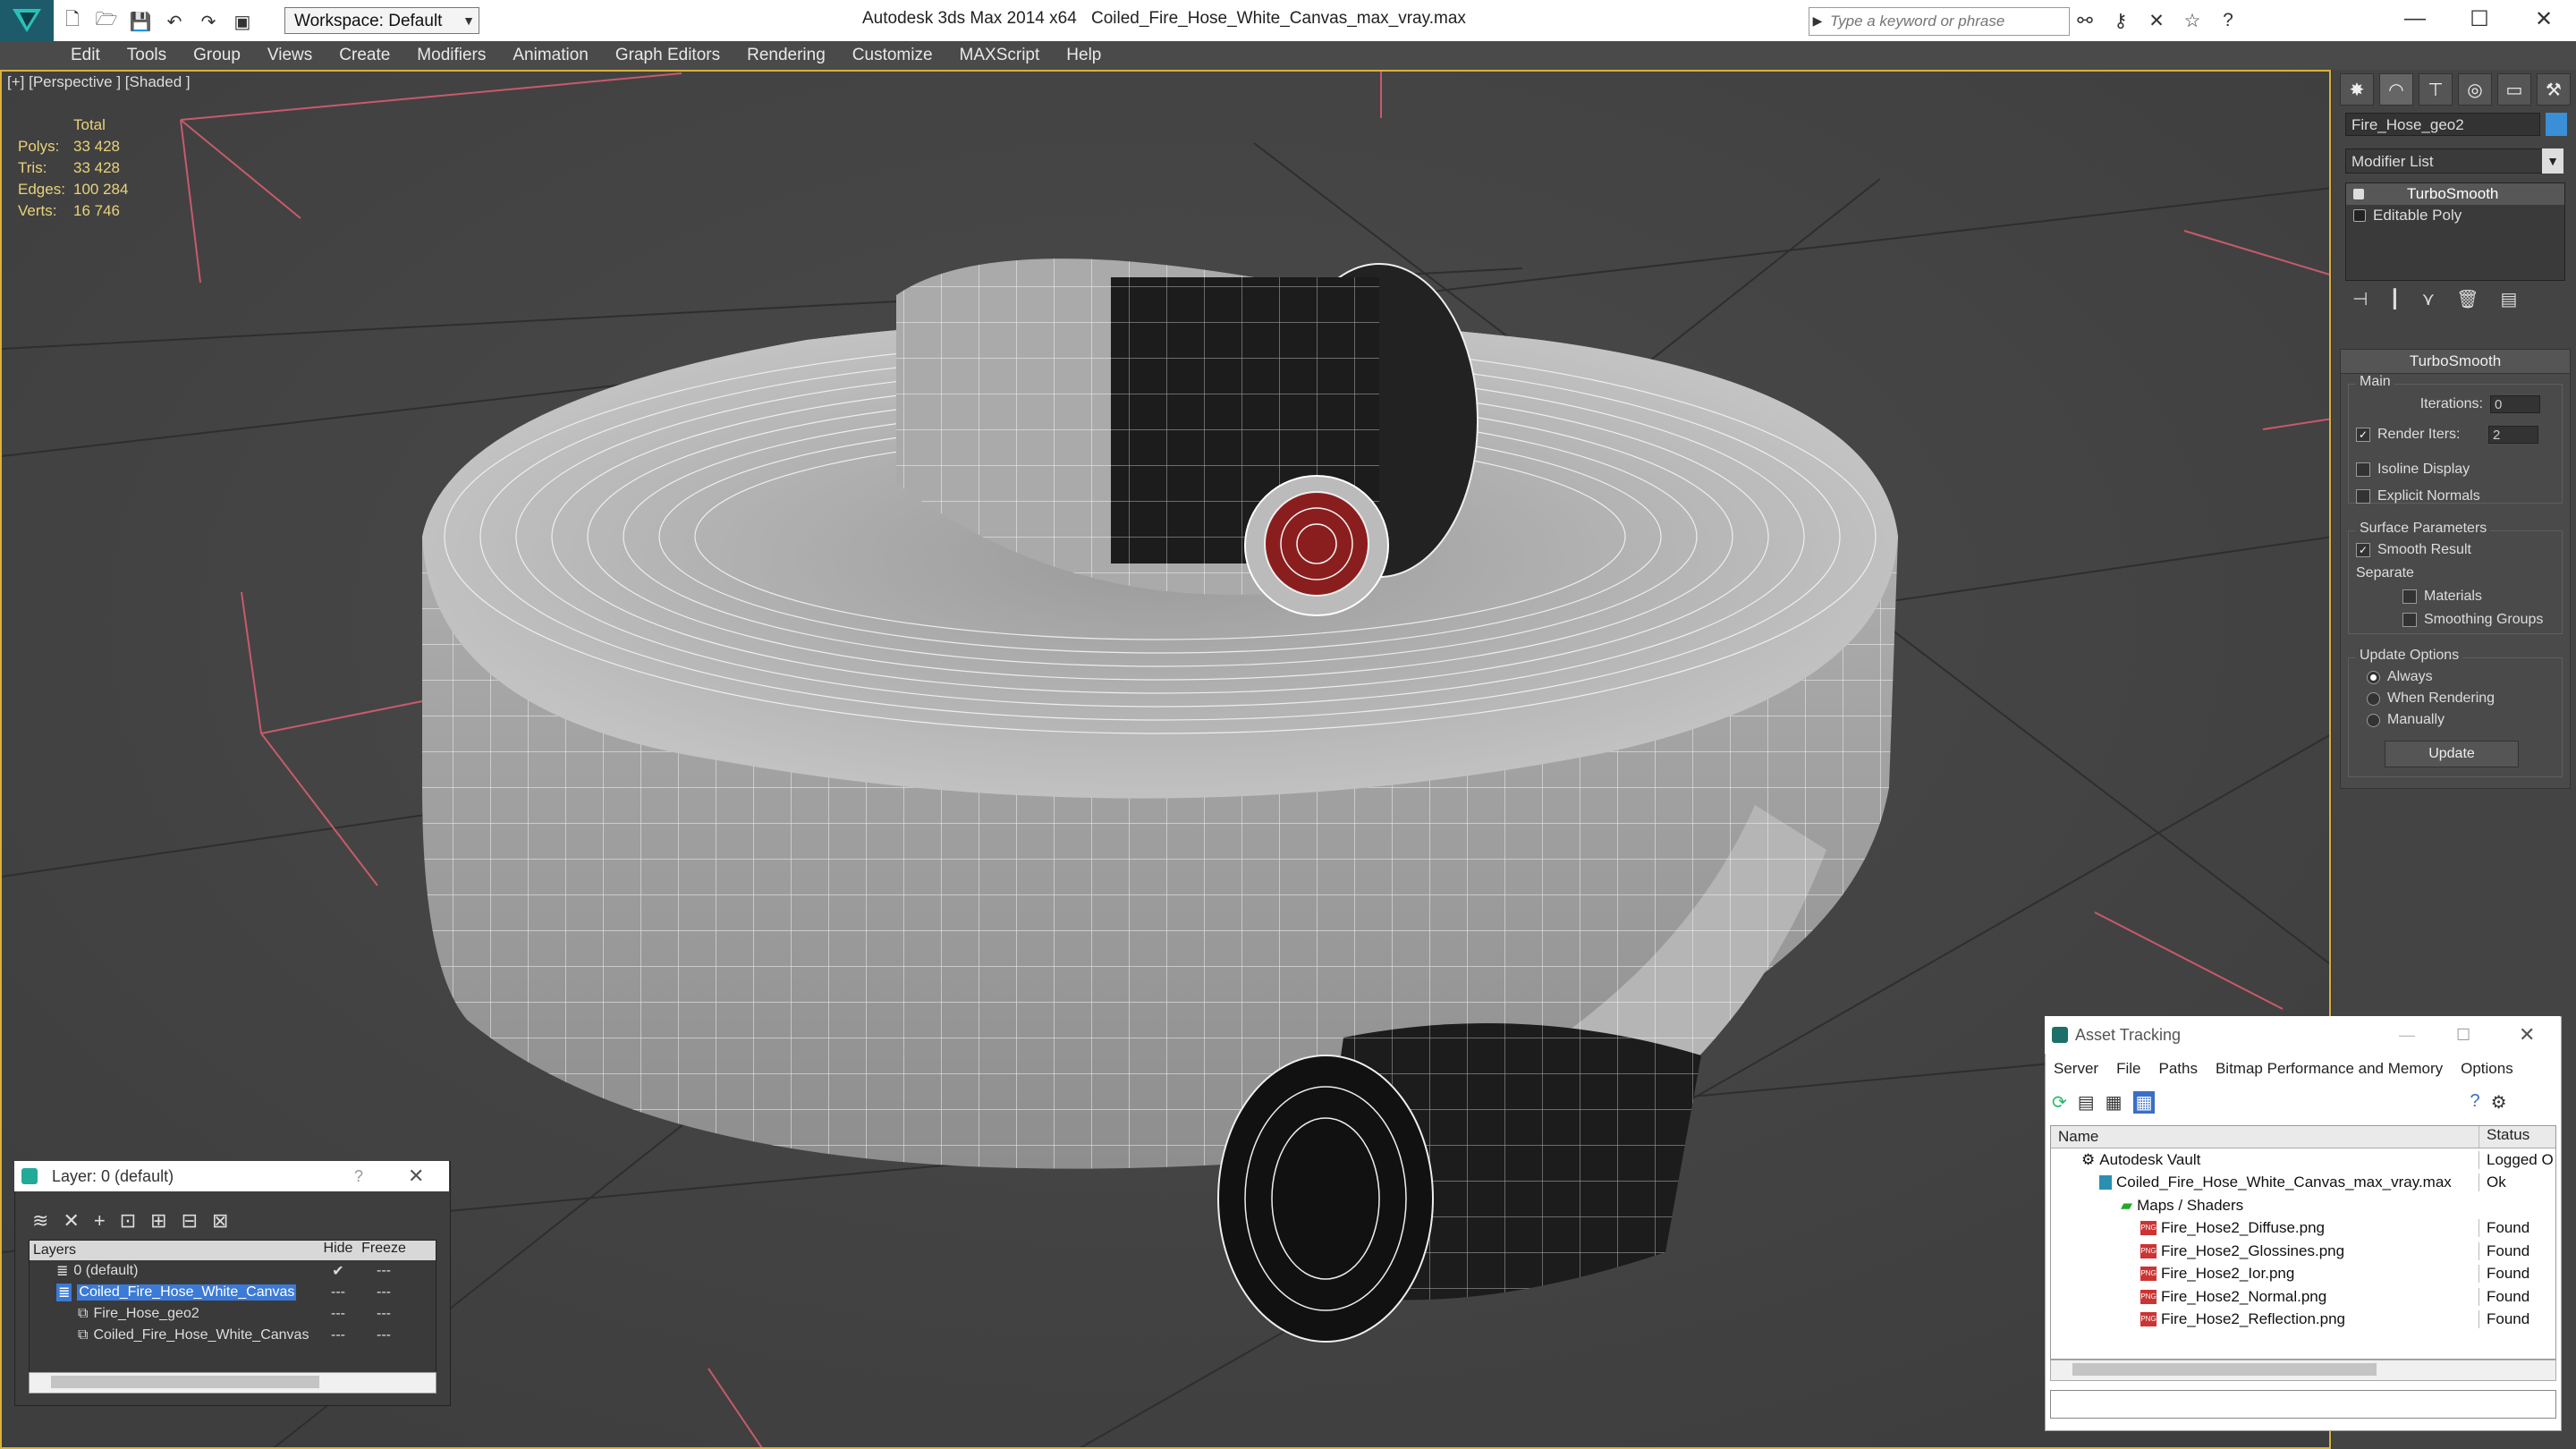  I want to click on motion-tab-icon: ◎, so click(2475, 89).